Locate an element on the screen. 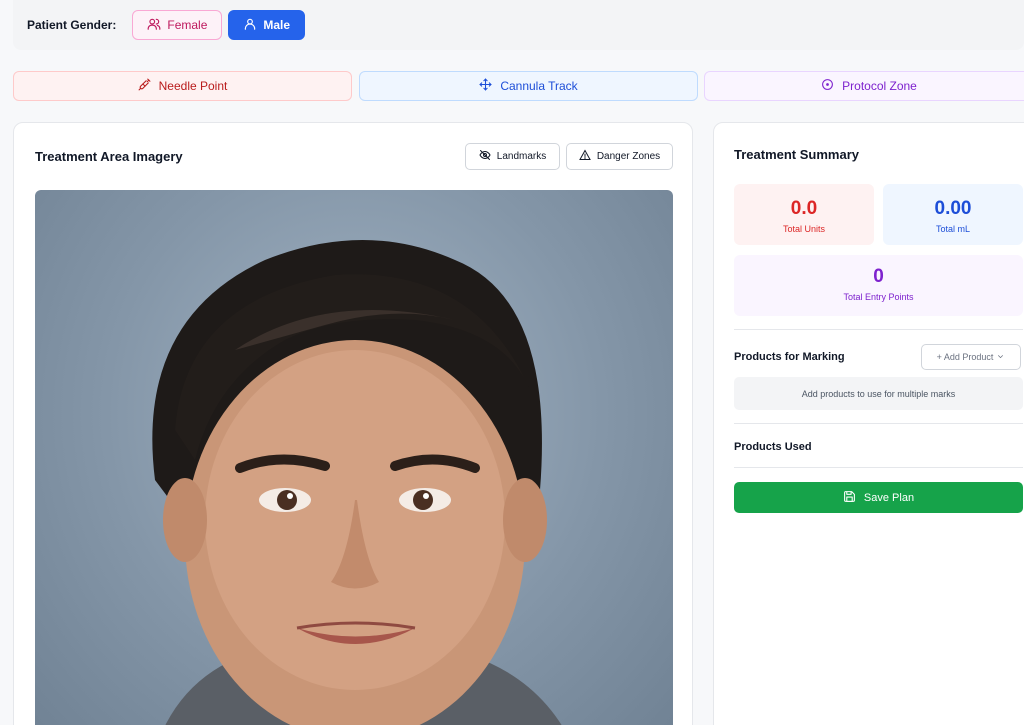 The image size is (1024, 725). add-product-label: + Add Product is located at coordinates (965, 357).